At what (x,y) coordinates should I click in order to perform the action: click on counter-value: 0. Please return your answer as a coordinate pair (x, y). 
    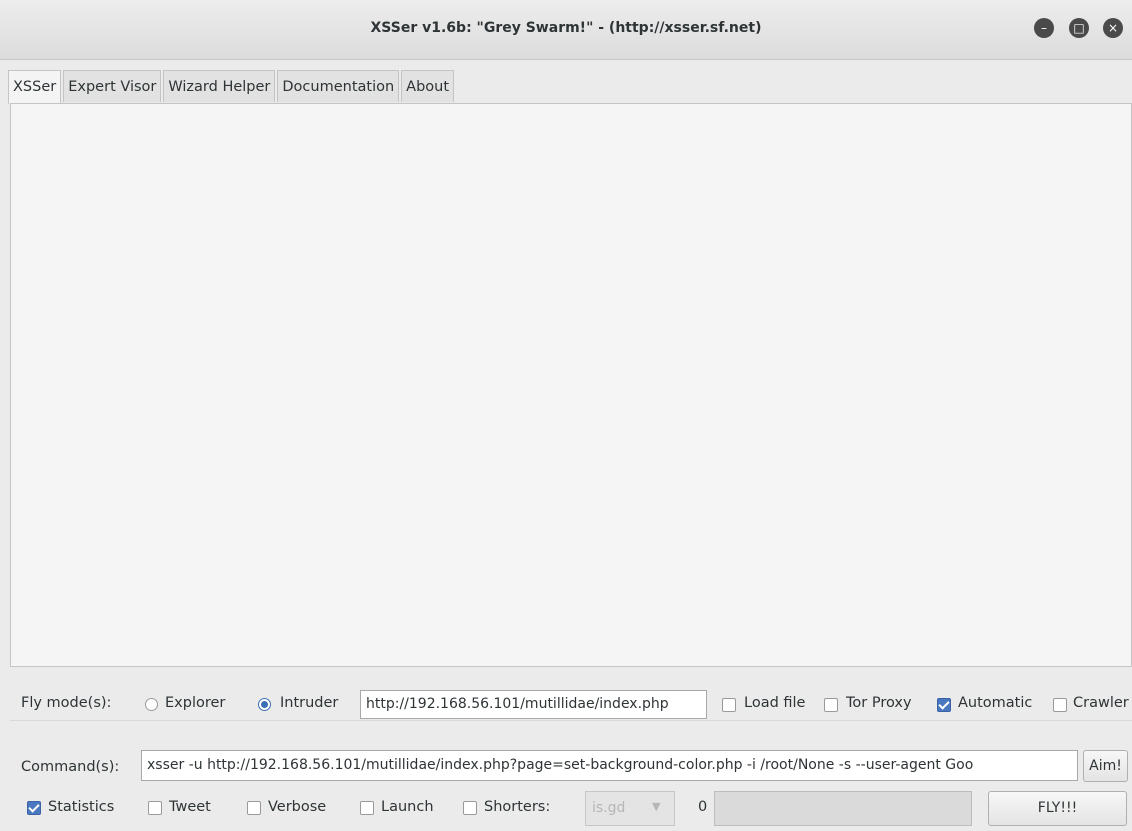
    Looking at the image, I should click on (703, 807).